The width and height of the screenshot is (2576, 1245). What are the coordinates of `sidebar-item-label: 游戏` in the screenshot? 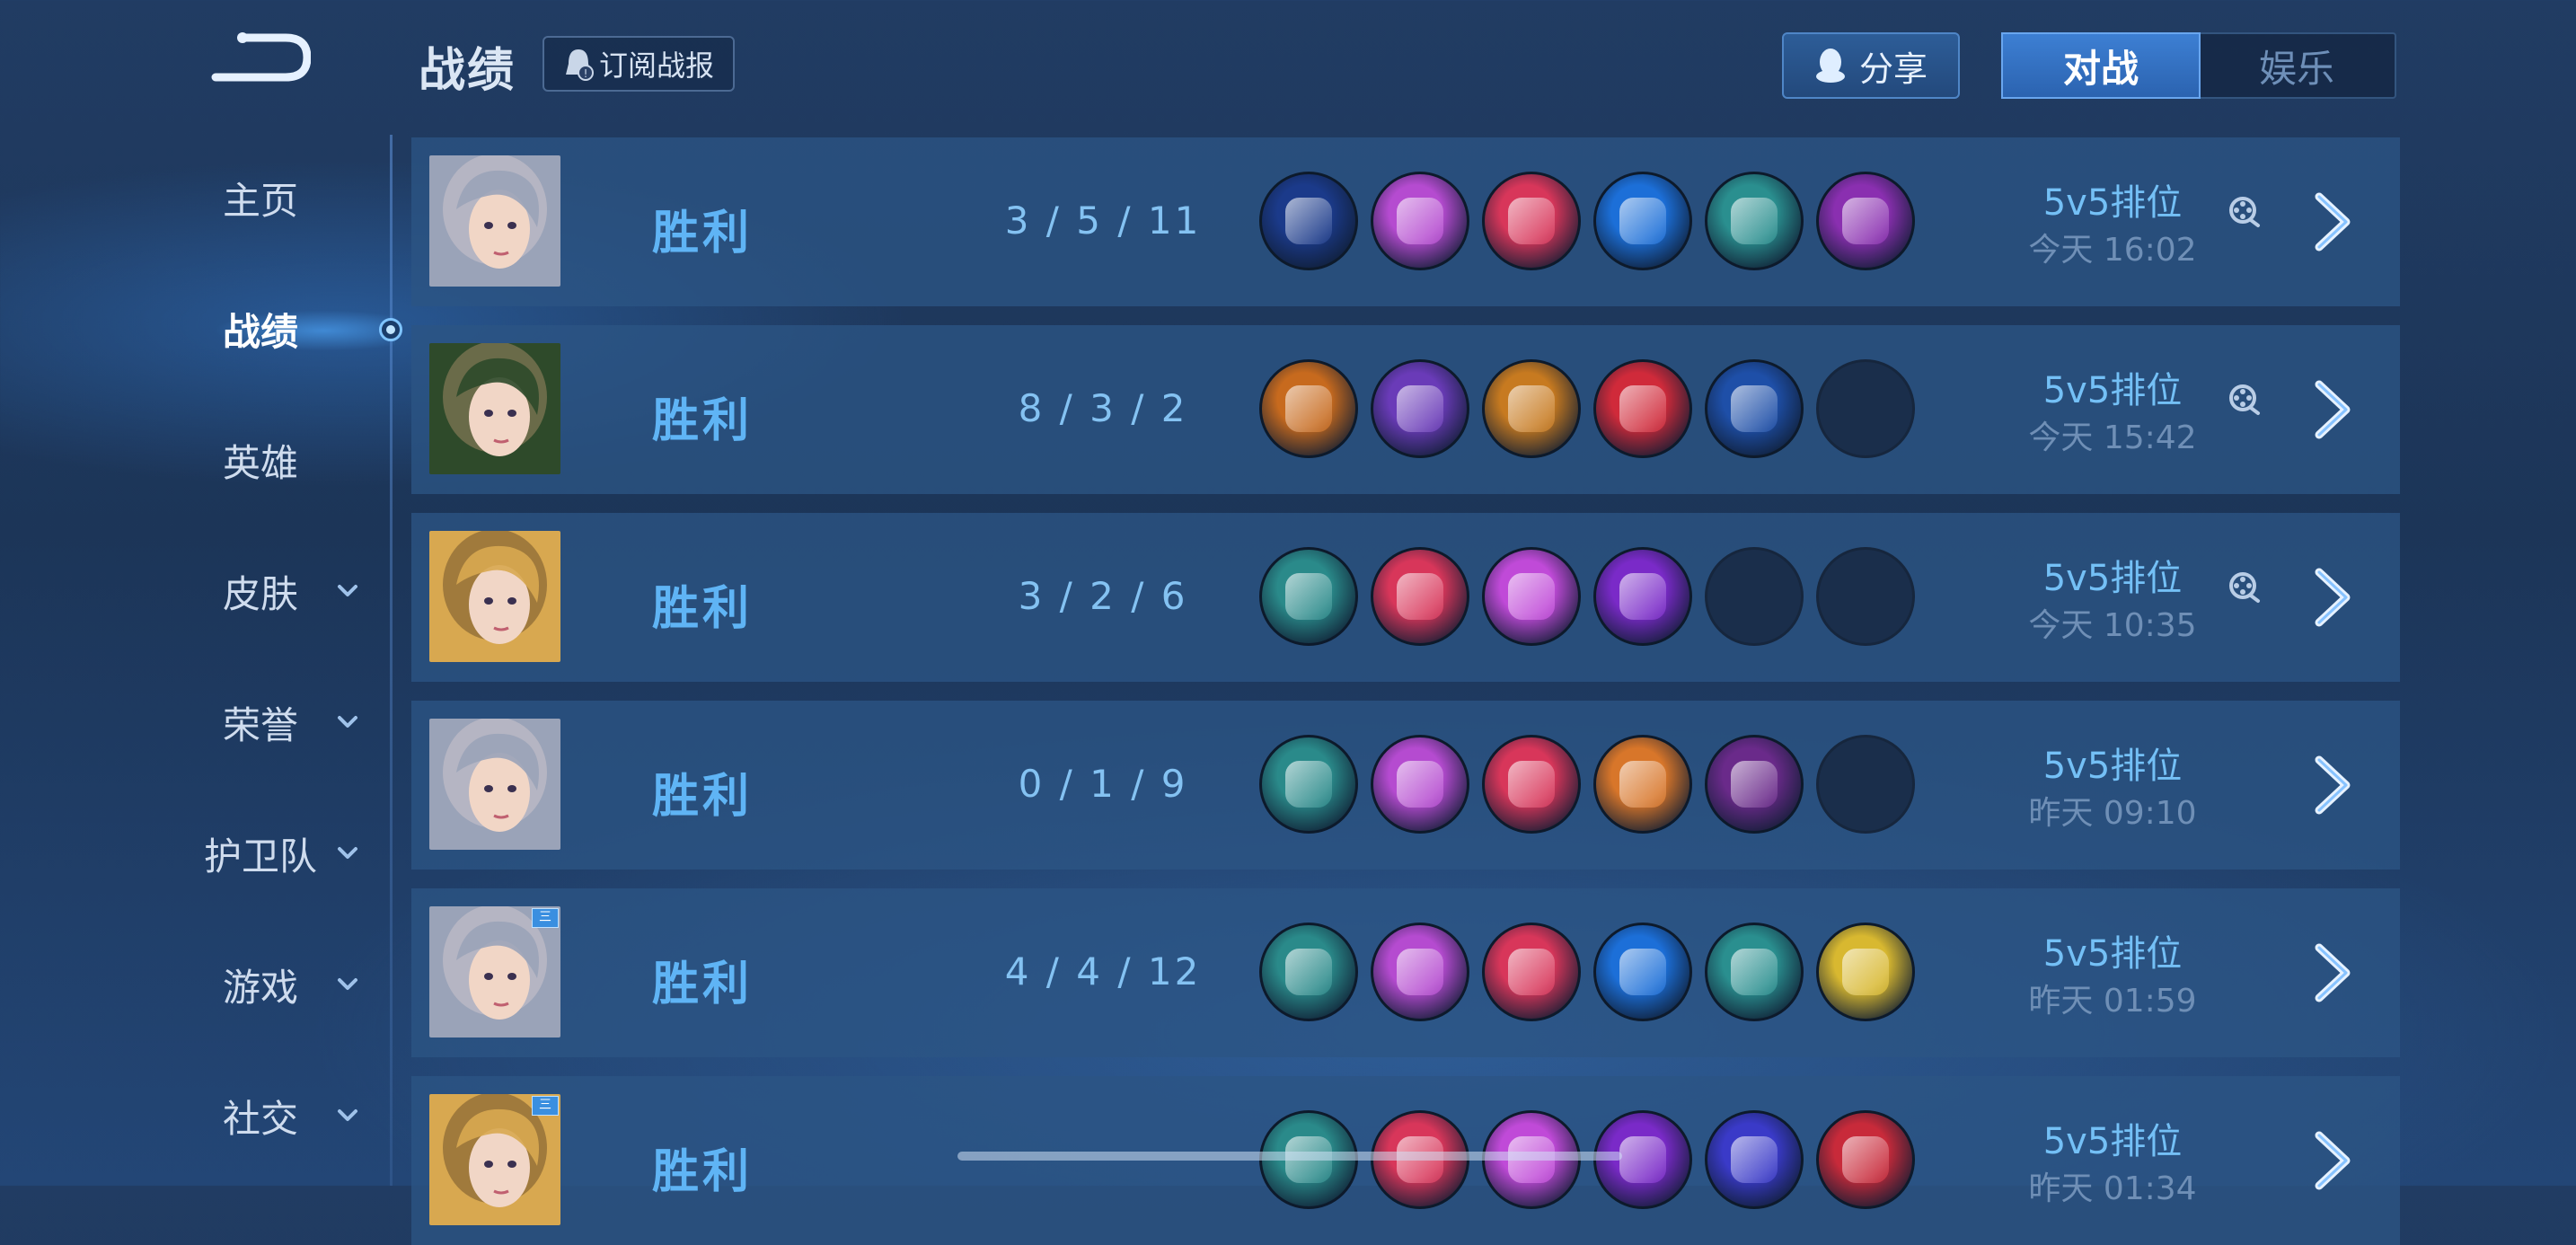 It's located at (260, 987).